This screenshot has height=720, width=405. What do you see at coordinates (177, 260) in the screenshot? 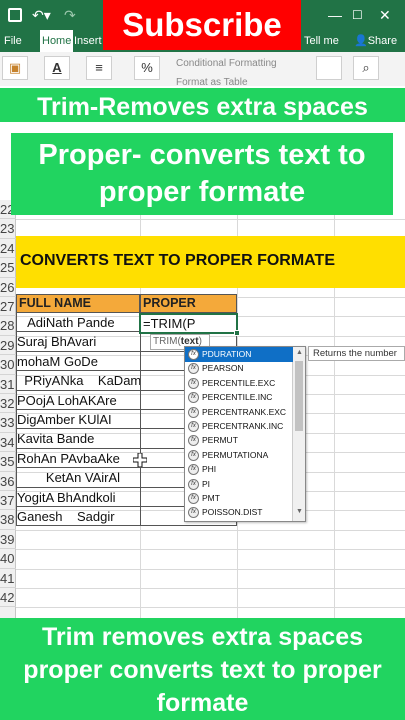
I see `banner-text: CONVERTS TEXT TO PROPER FORMATE` at bounding box center [177, 260].